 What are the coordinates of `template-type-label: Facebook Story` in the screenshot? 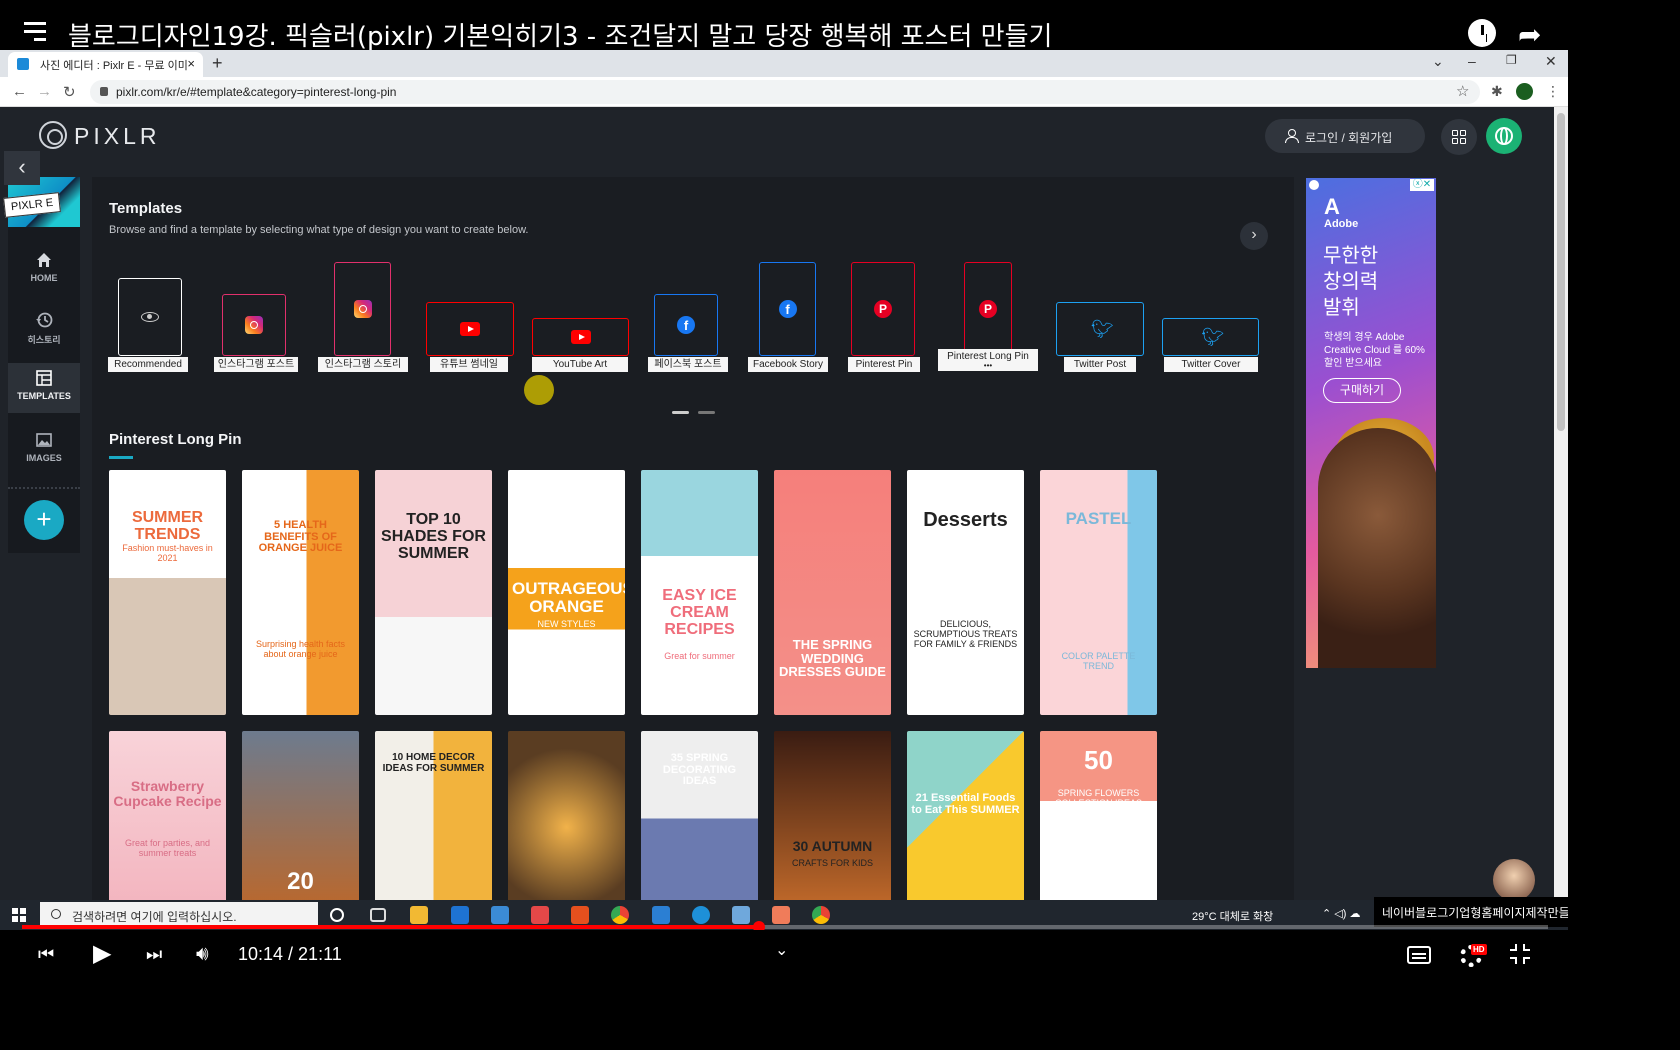 It's located at (788, 364).